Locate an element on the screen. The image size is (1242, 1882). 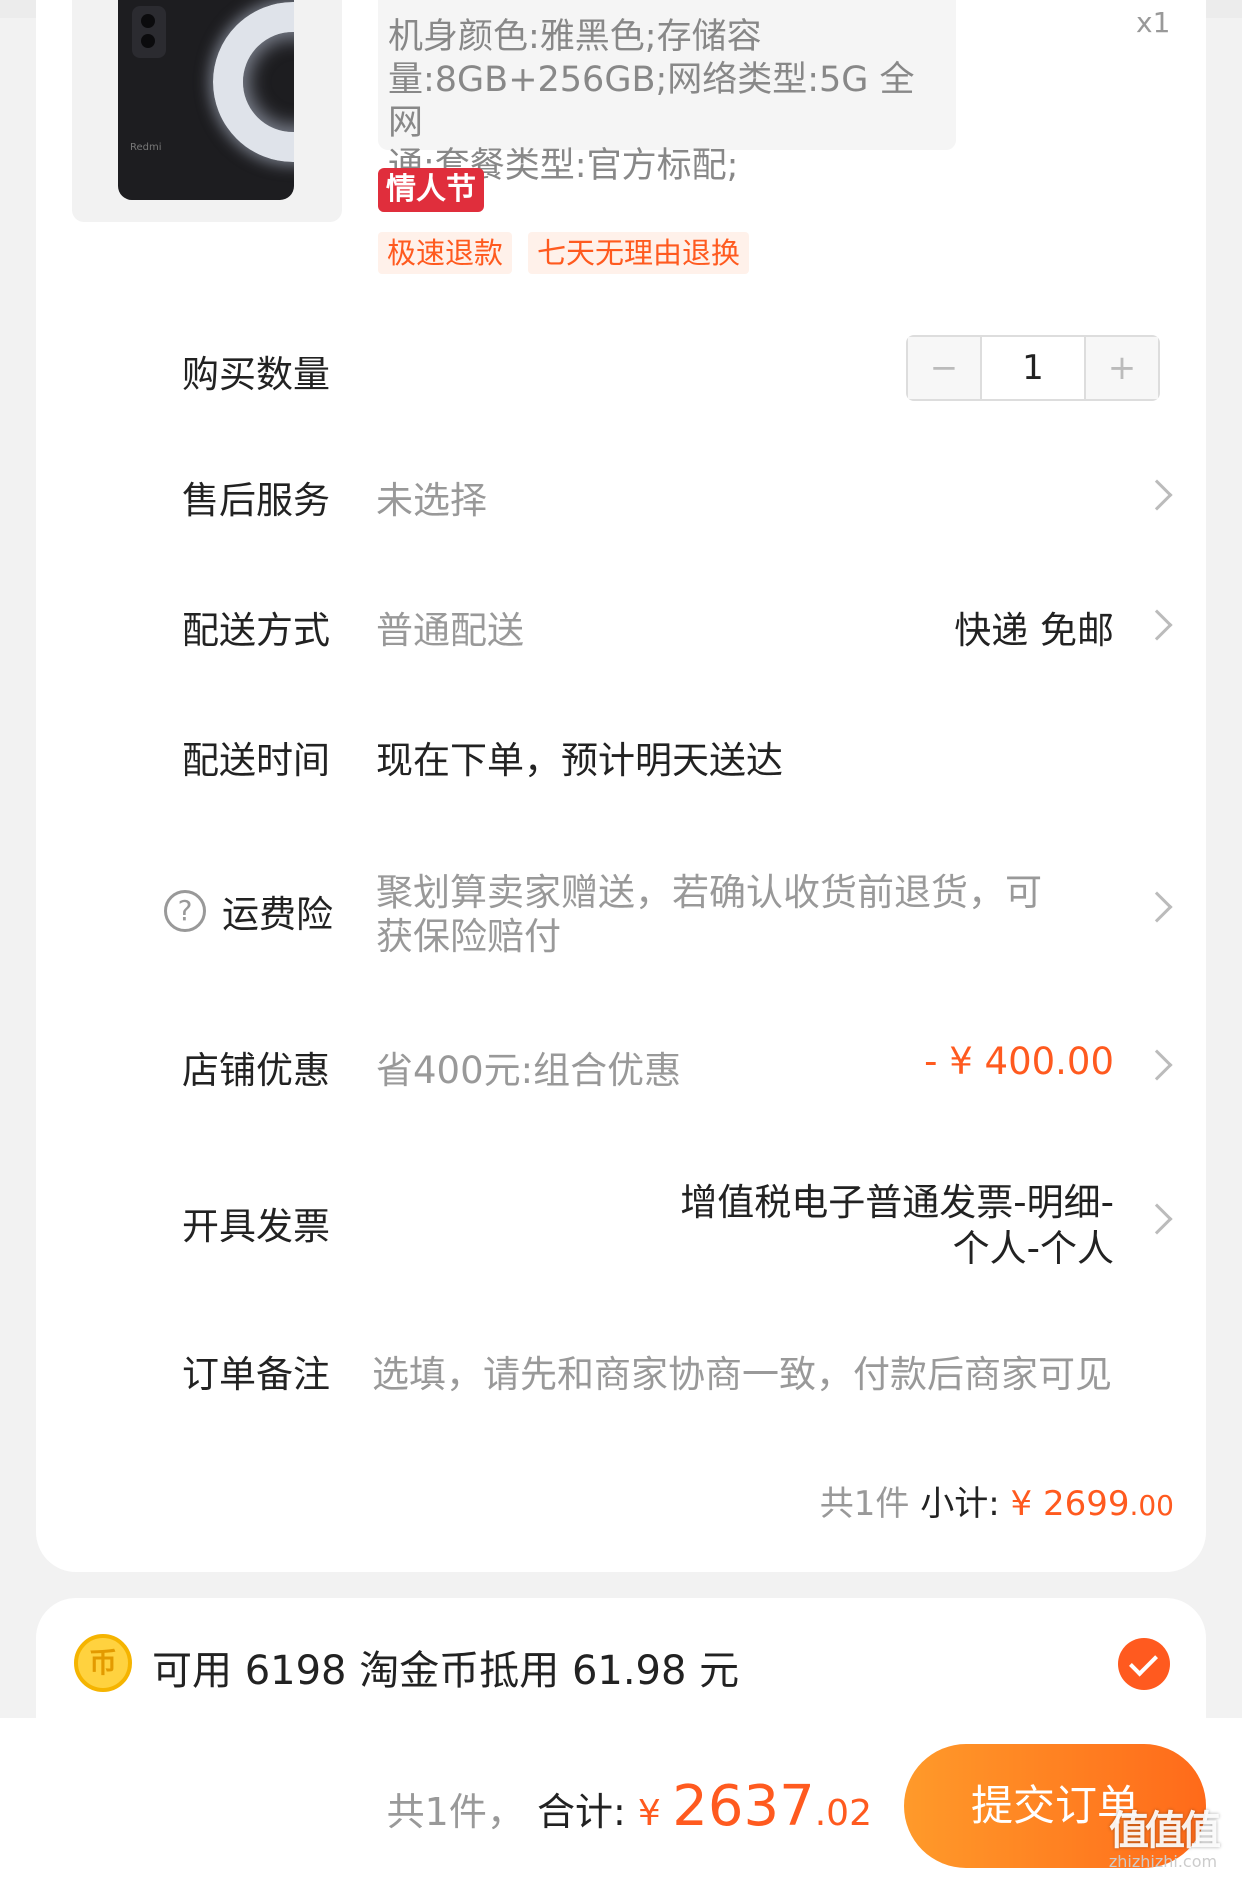
invoice-label: 开具发票 is located at coordinates (256, 1226).